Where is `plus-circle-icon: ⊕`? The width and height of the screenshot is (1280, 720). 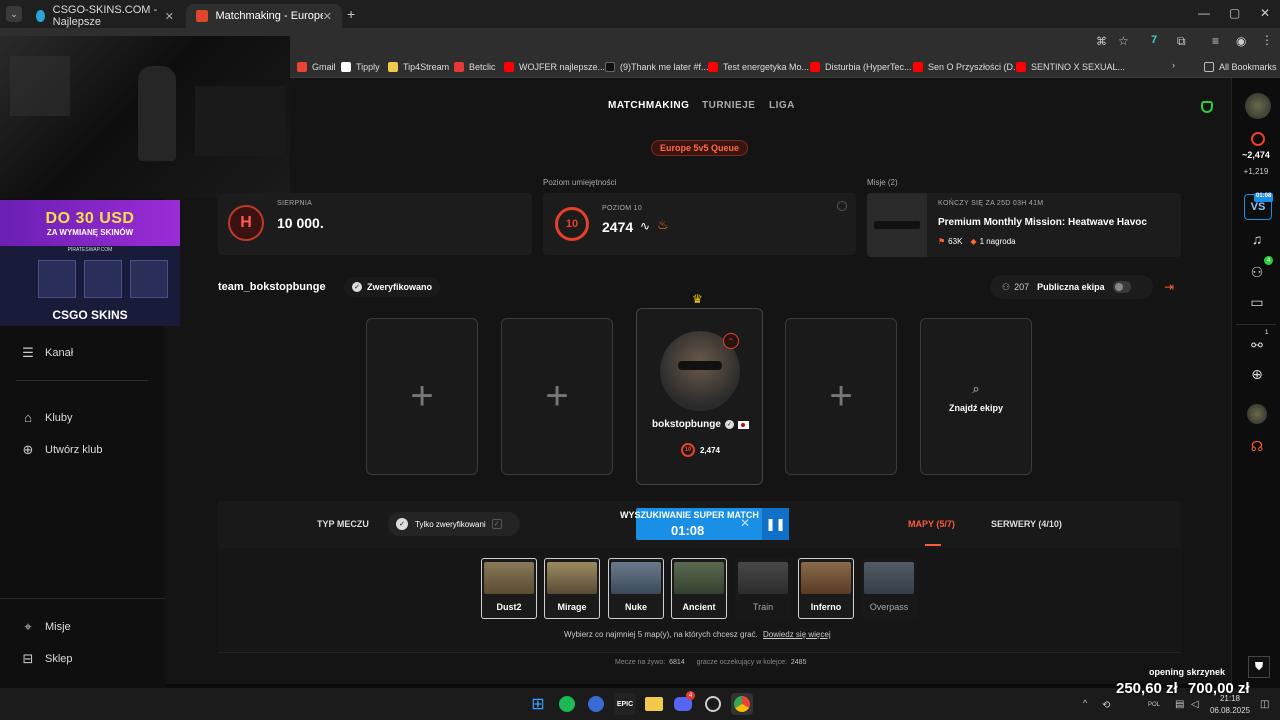 plus-circle-icon: ⊕ is located at coordinates (1257, 374).